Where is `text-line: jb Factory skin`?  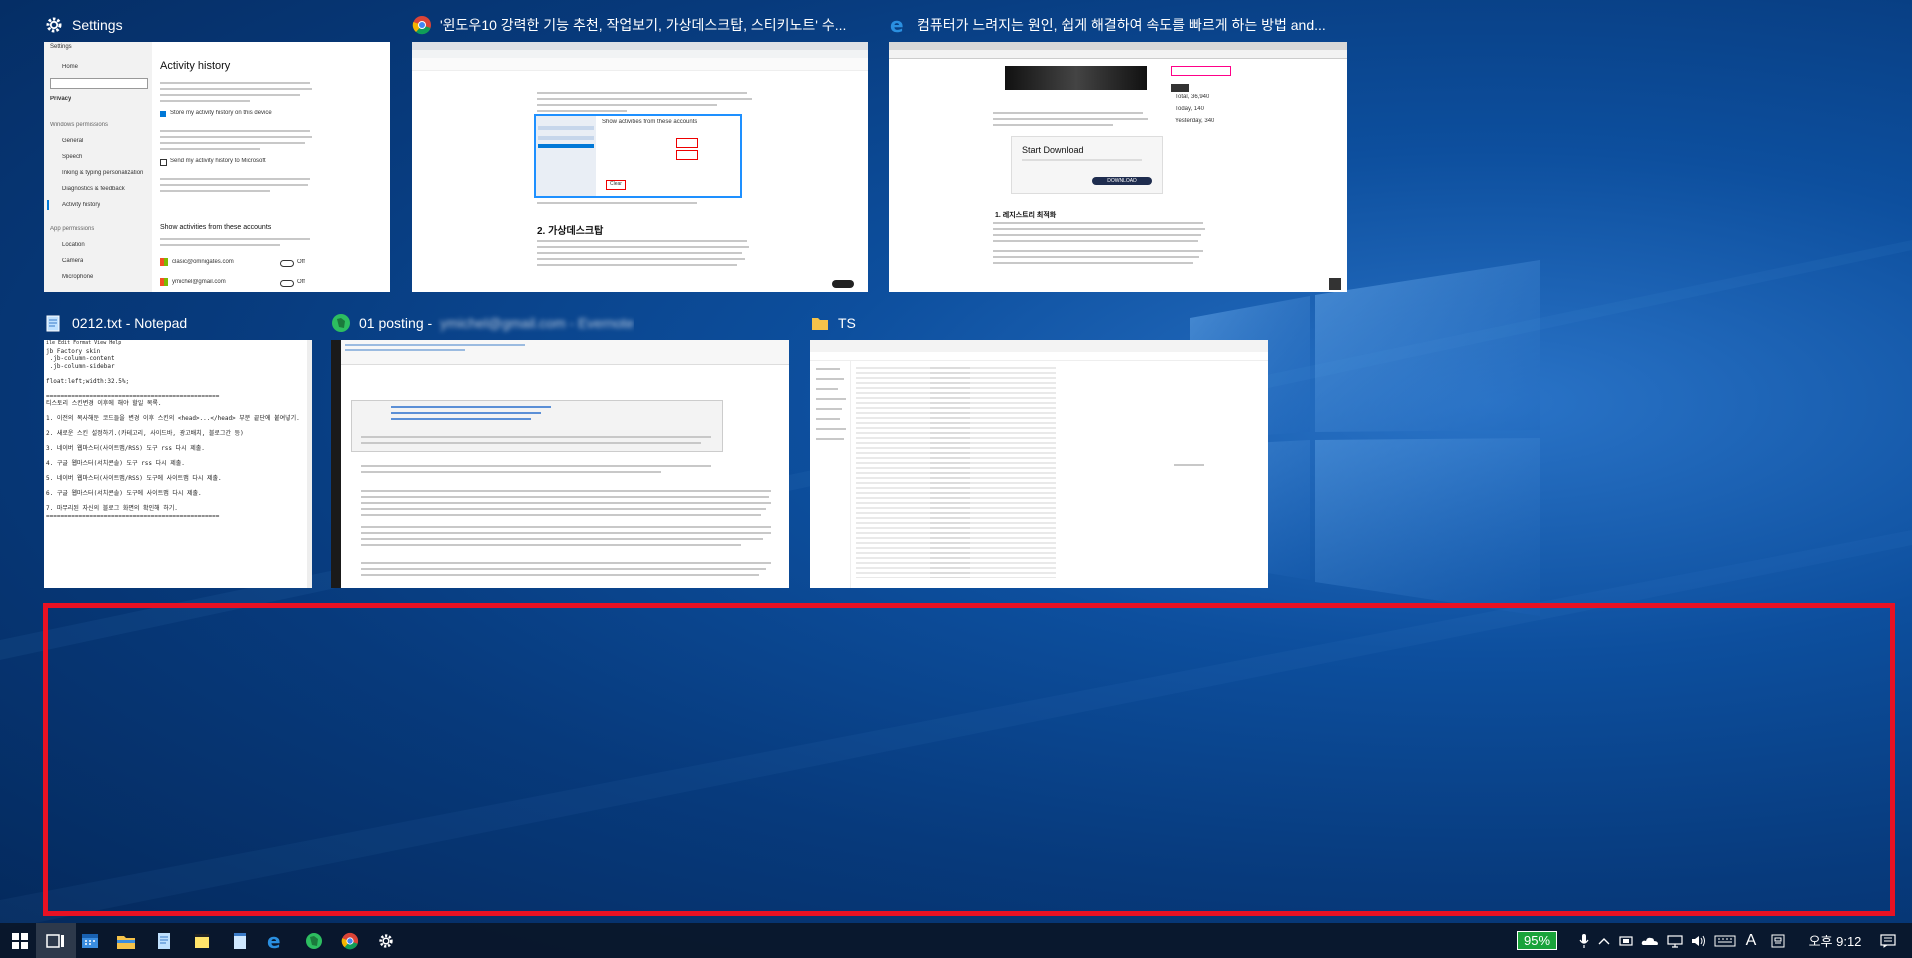
text-line: jb Factory skin is located at coordinates (73, 351).